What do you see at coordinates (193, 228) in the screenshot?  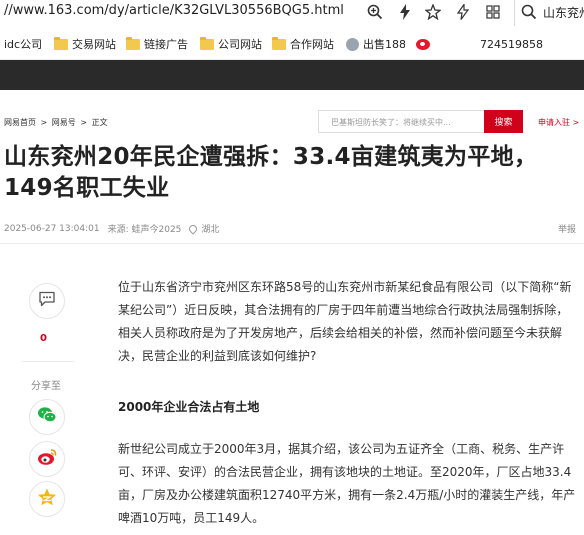 I see `location-pin-icon` at bounding box center [193, 228].